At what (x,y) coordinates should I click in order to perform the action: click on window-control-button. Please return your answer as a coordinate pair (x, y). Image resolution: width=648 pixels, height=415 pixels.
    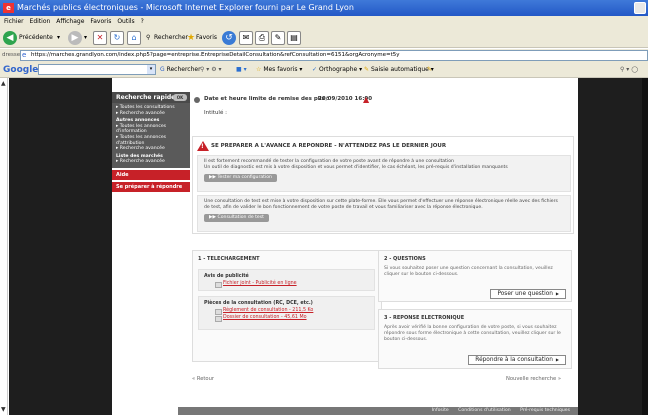
    Looking at the image, I should click on (640, 8).